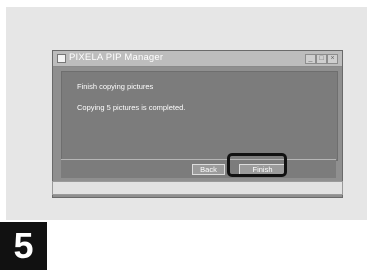 Image resolution: width=372 pixels, height=270 pixels. I want to click on close-icon: ×, so click(332, 59).